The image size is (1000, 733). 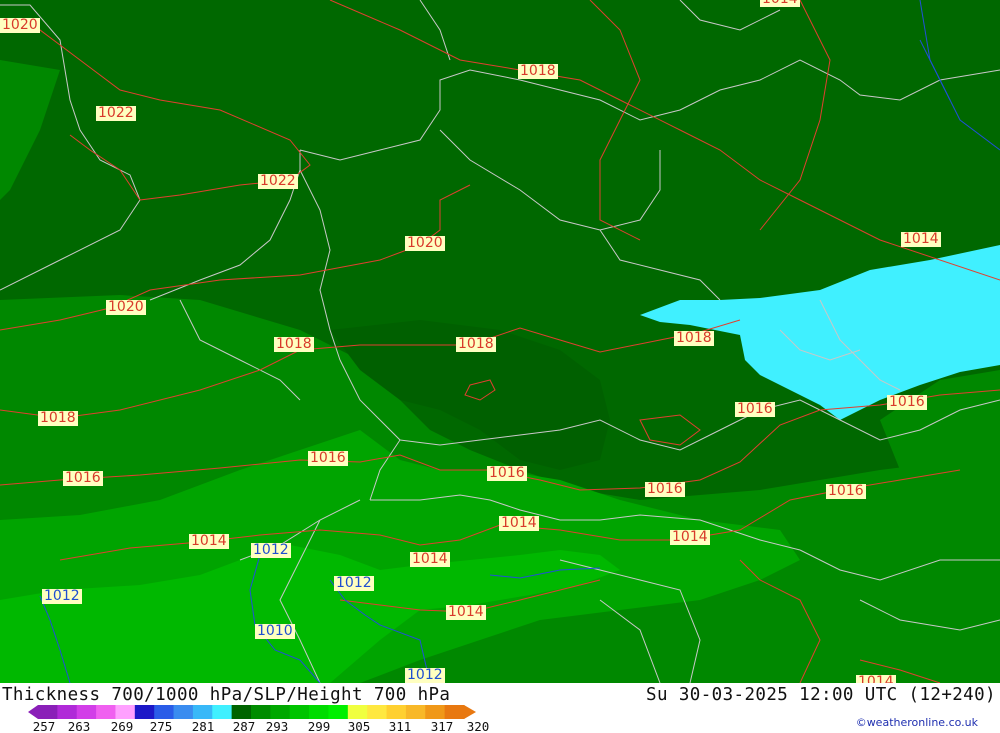 What do you see at coordinates (122, 726) in the screenshot?
I see `scale-tick-label: 269` at bounding box center [122, 726].